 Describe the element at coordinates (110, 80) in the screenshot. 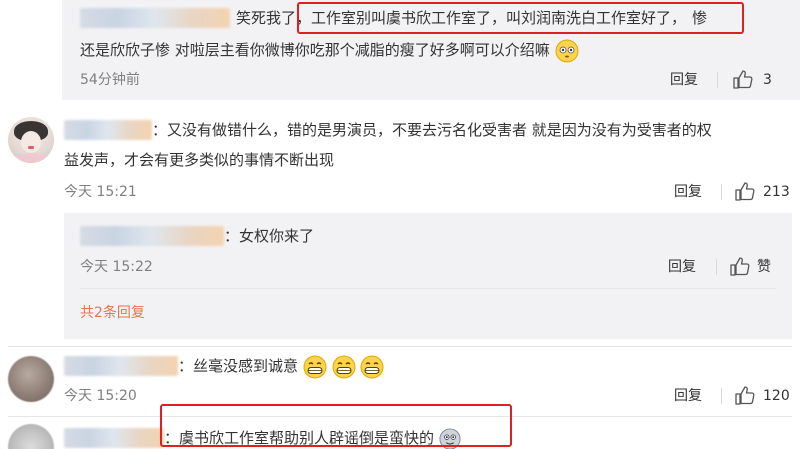

I see `comment1-timestamp: 54分钟前` at that location.